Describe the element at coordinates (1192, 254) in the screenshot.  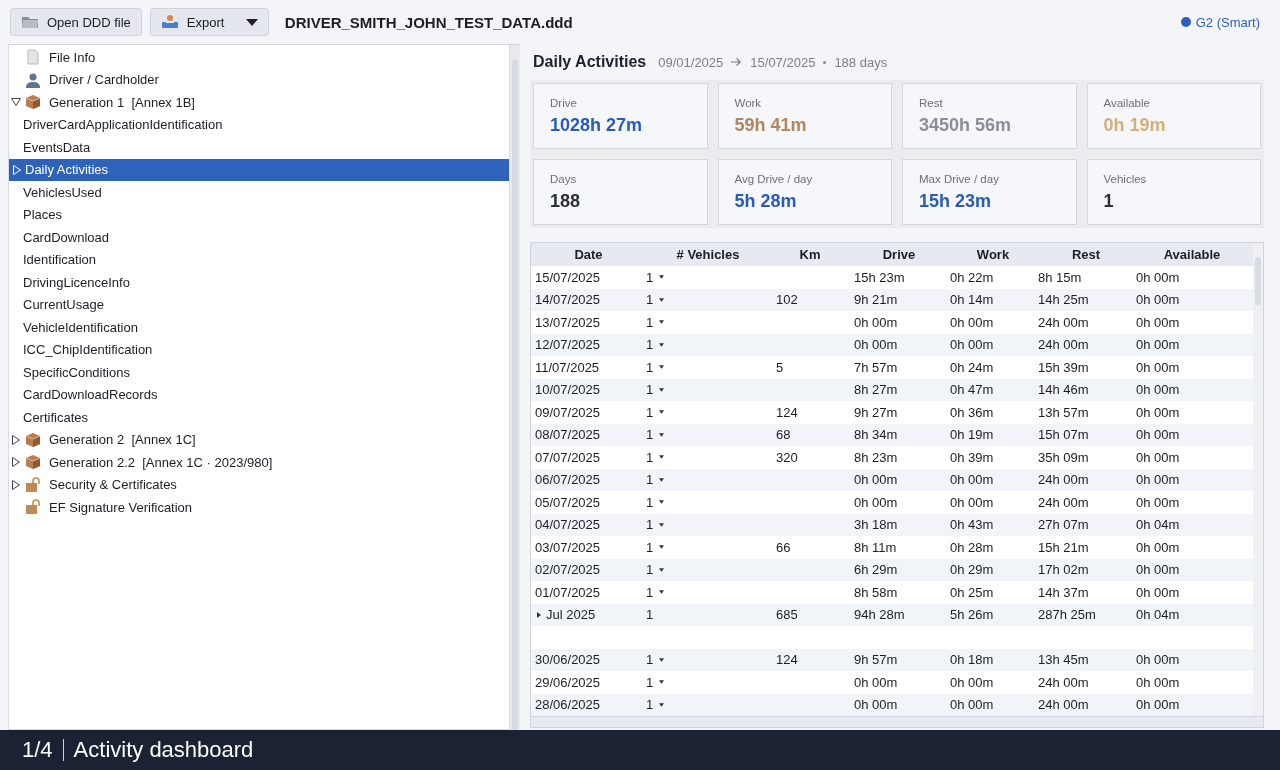
I see `column-header: Available` at that location.